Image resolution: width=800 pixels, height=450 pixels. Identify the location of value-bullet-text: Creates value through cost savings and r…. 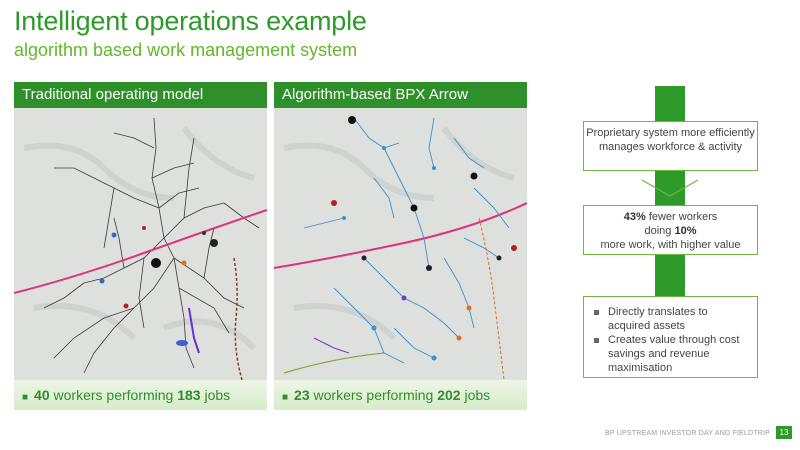
(674, 354).